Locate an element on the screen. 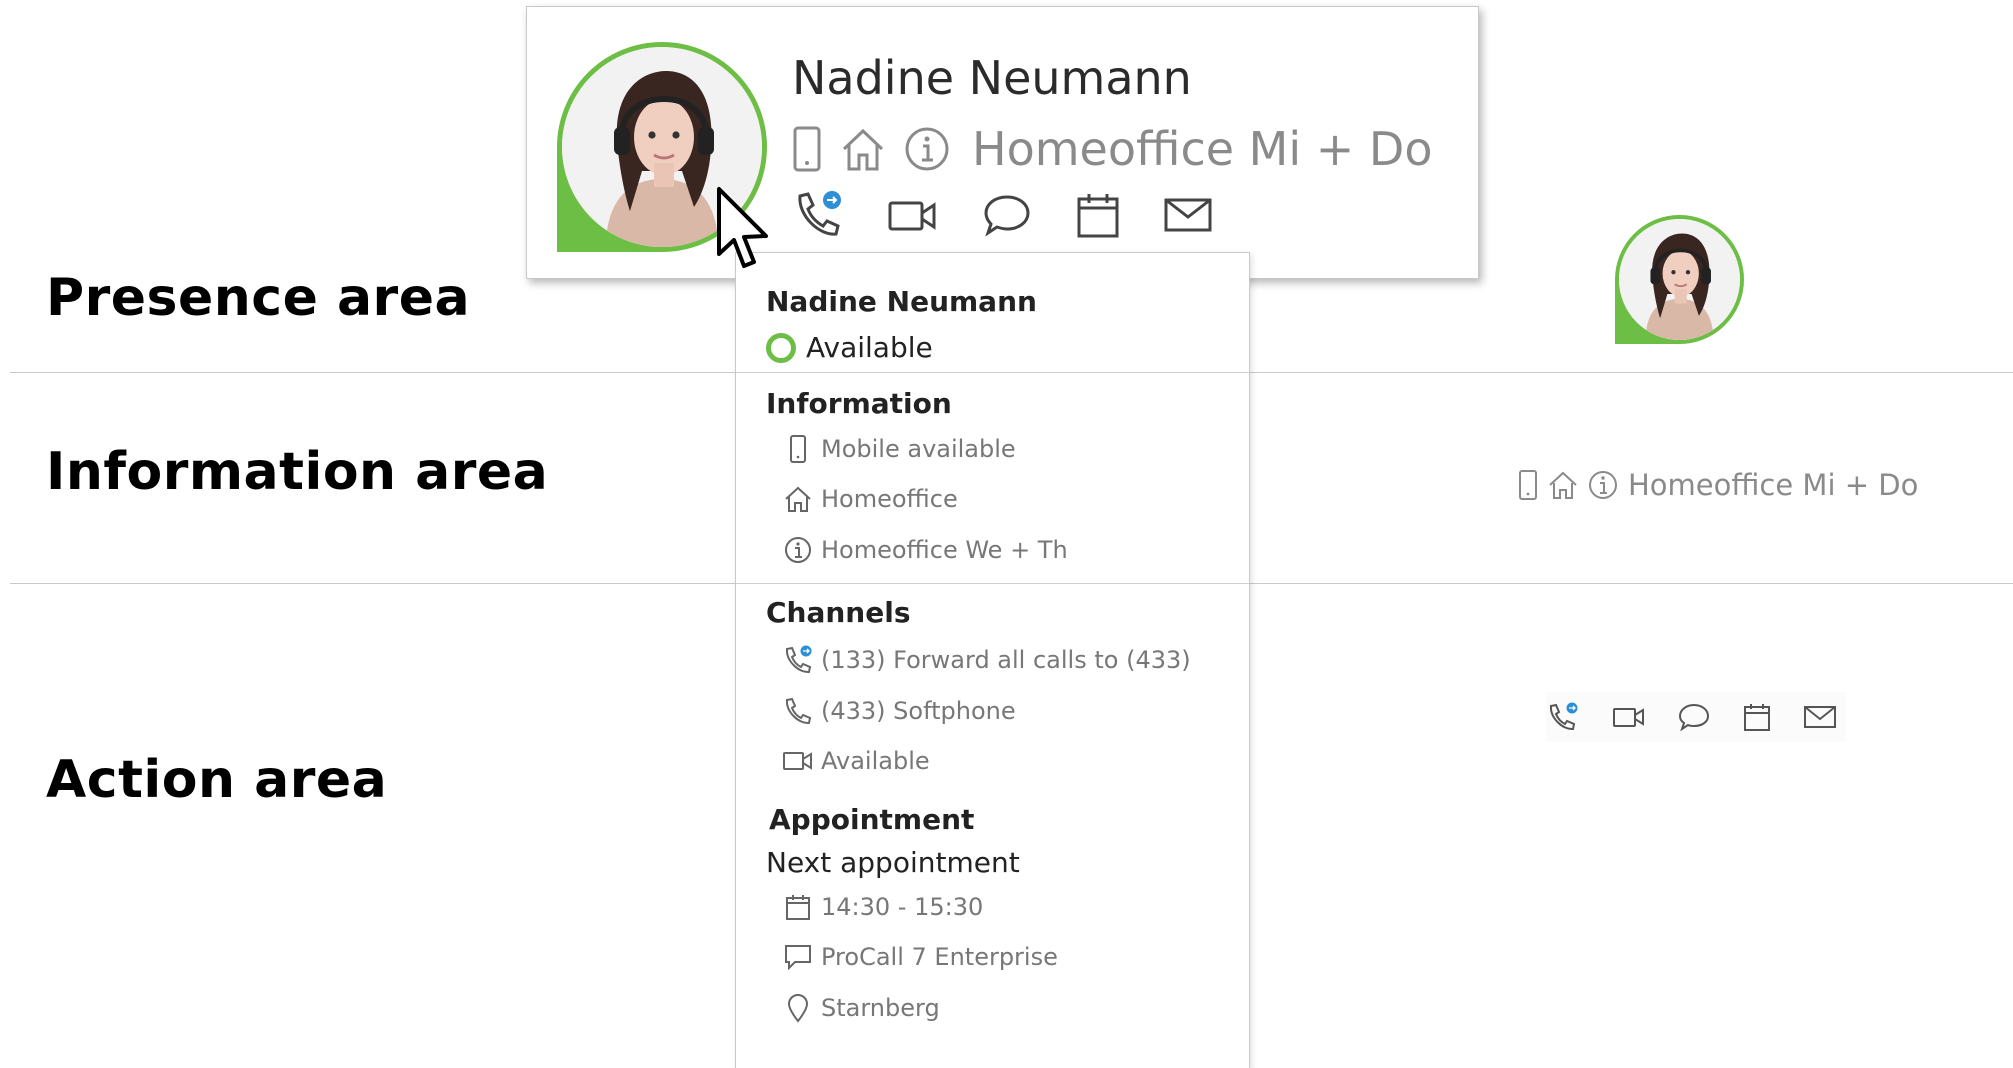  next-appointment-label: Next appointment is located at coordinates (893, 862).